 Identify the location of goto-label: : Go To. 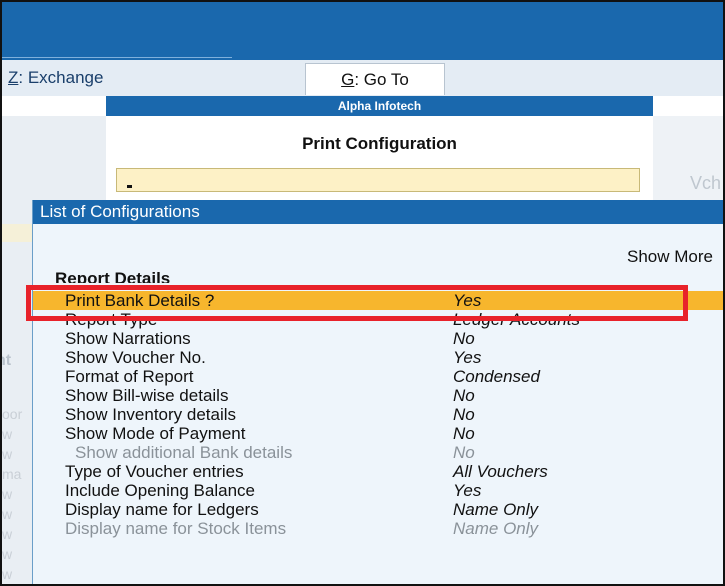
(381, 79).